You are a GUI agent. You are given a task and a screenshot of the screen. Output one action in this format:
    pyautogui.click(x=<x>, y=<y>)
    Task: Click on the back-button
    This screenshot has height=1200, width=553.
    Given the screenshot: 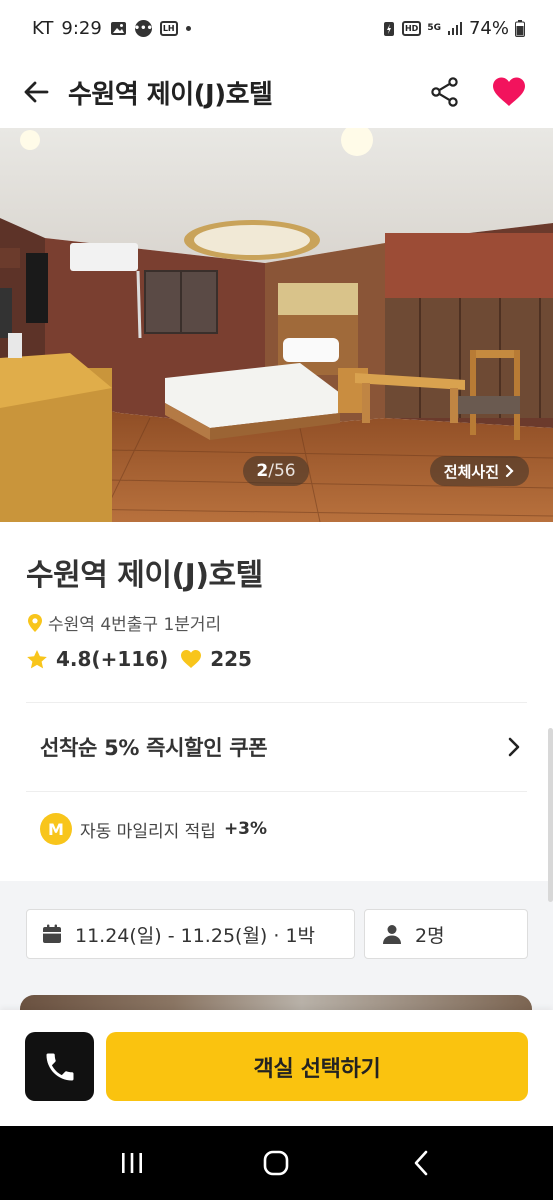 What is the action you would take?
    pyautogui.click(x=36, y=92)
    